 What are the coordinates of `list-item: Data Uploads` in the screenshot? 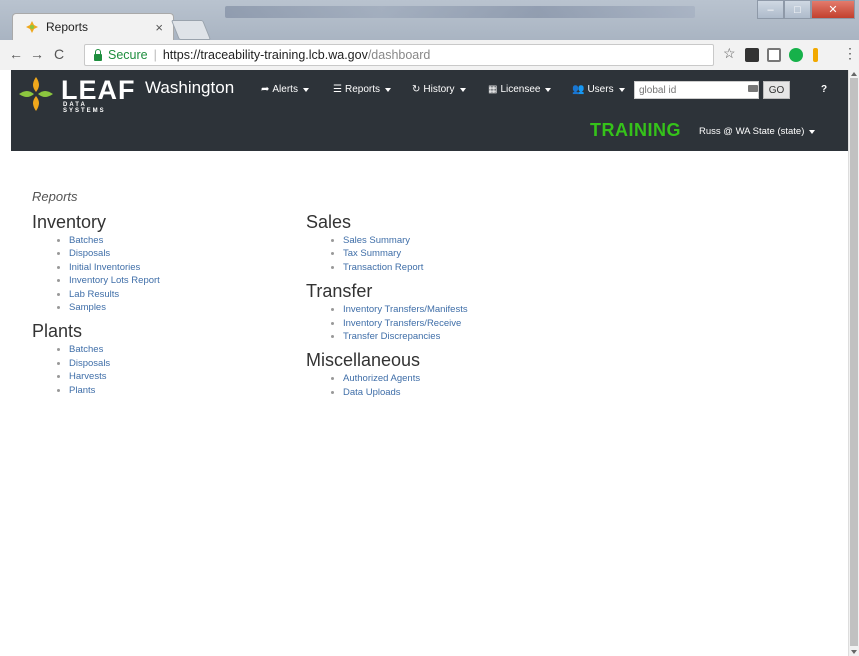 It's located at (405, 392).